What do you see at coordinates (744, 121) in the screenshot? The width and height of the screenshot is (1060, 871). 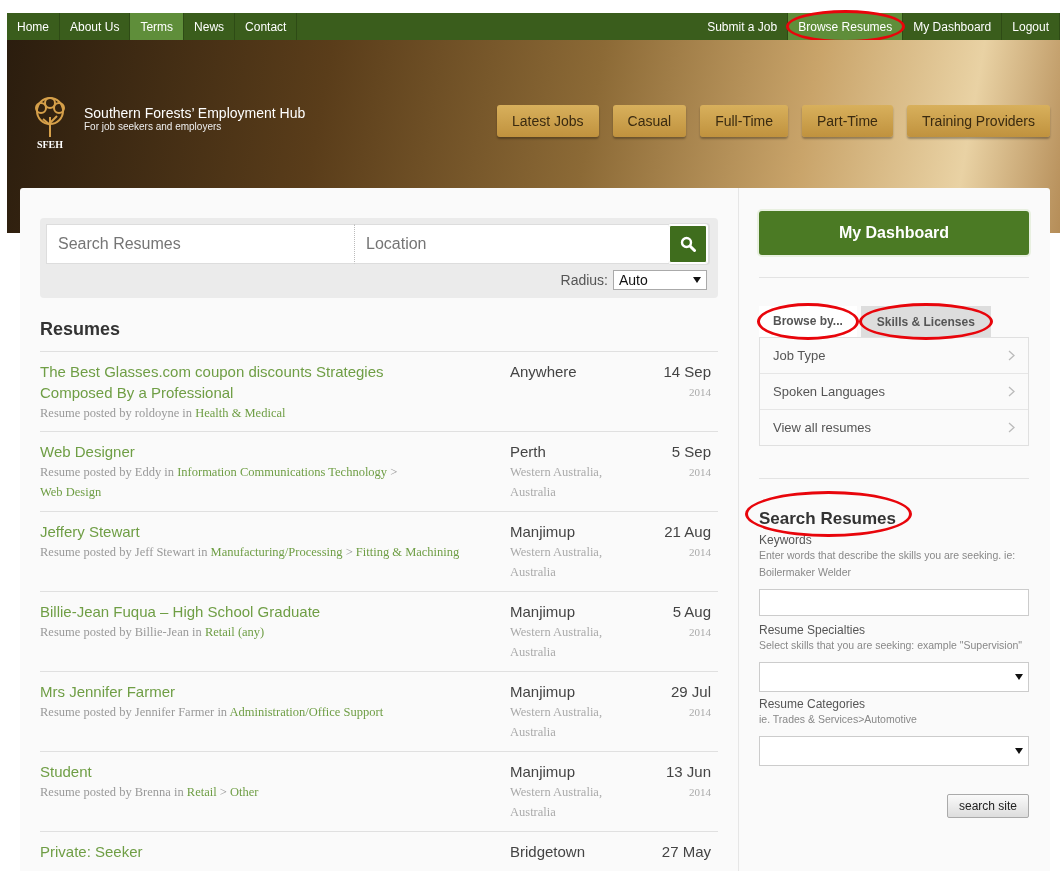 I see `category-button: Full-Time` at bounding box center [744, 121].